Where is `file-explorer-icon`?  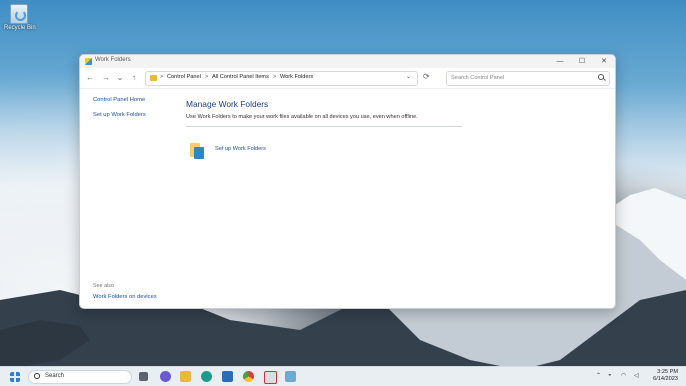
file-explorer-icon is located at coordinates (185, 376).